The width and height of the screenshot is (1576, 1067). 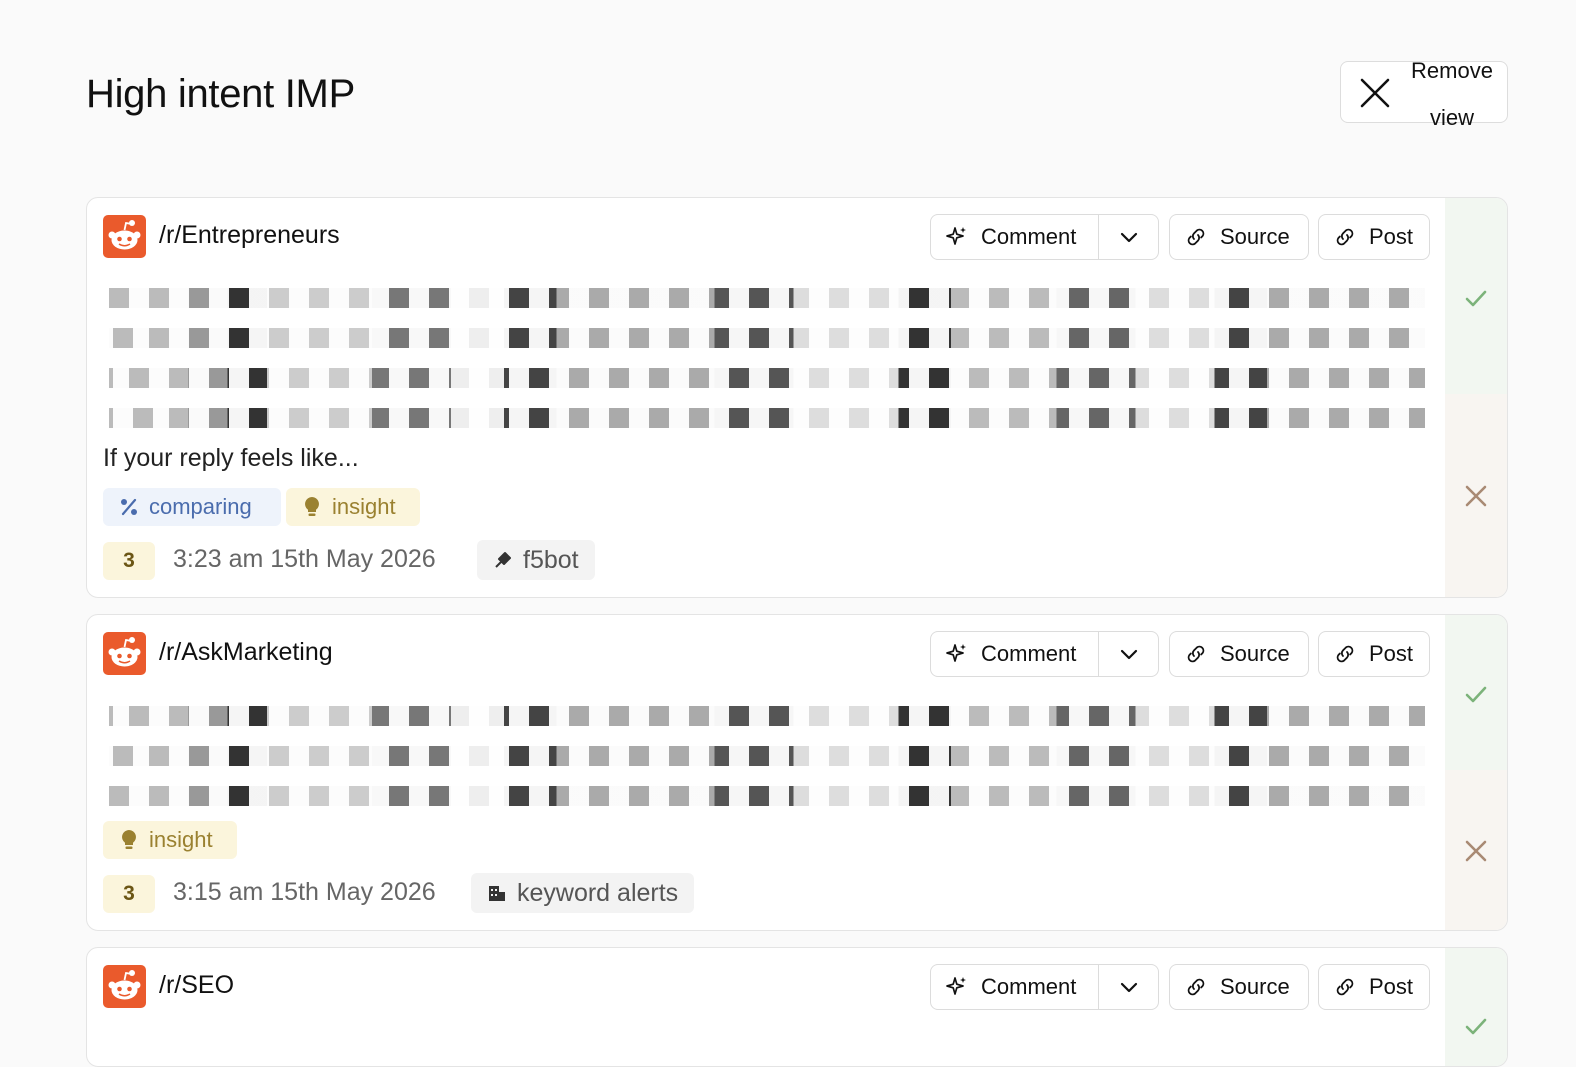 What do you see at coordinates (1452, 70) in the screenshot?
I see `remove-view-label: Remove` at bounding box center [1452, 70].